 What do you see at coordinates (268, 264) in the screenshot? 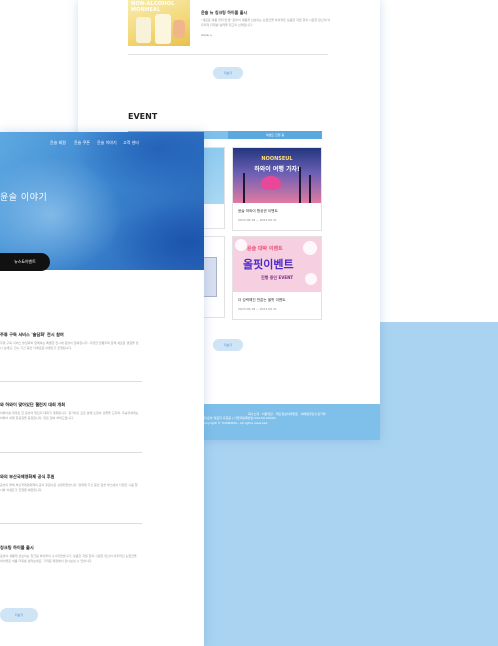
I see `event-image-headline: 올핏이벤트` at bounding box center [268, 264].